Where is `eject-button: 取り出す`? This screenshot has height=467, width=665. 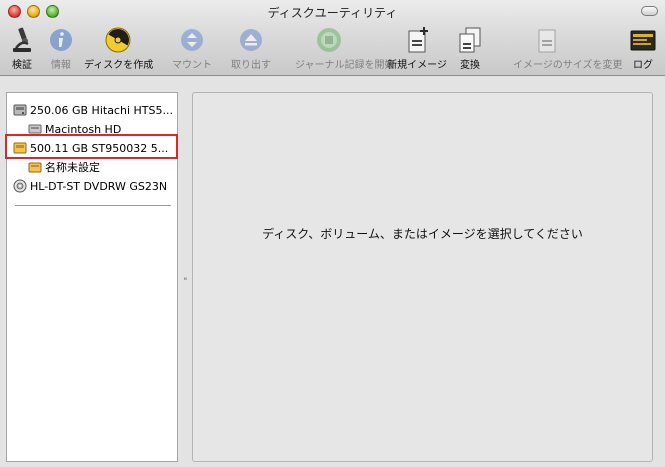 eject-button: 取り出す is located at coordinates (251, 47).